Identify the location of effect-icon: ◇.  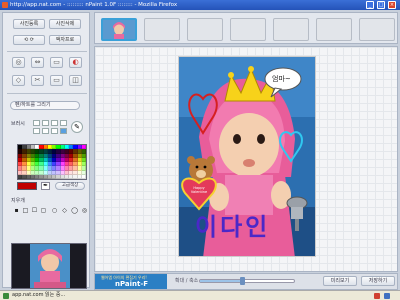
(18, 80).